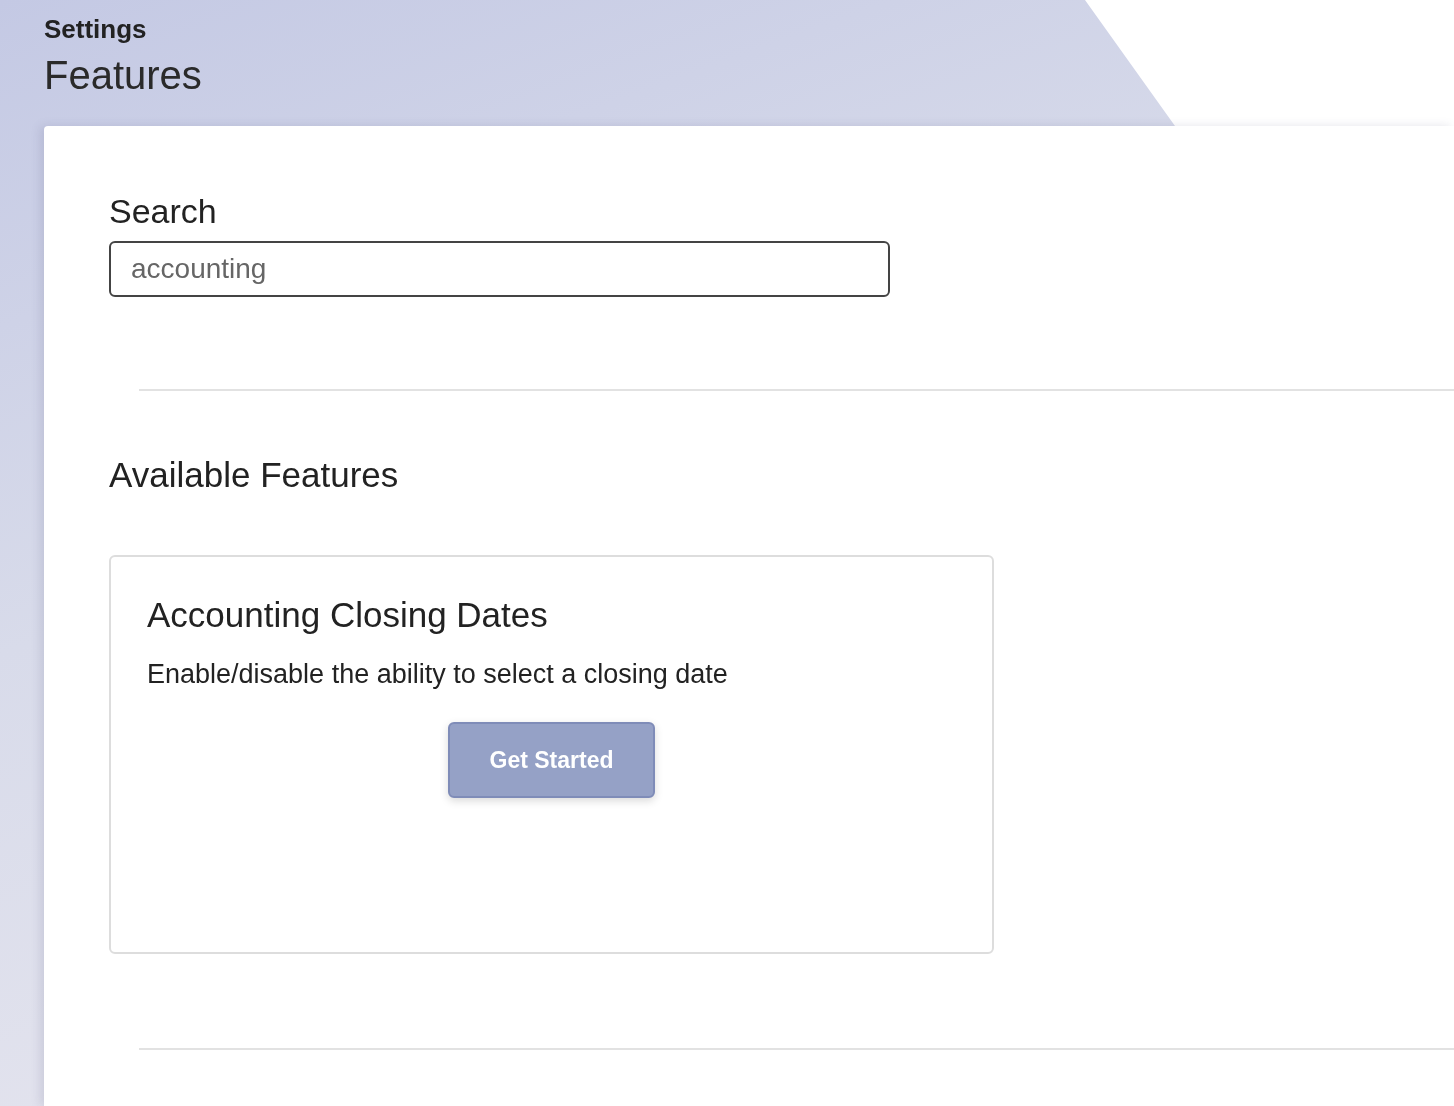 The height and width of the screenshot is (1106, 1454). What do you see at coordinates (347, 615) in the screenshot?
I see `feature-title: Accounting Closing Dates` at bounding box center [347, 615].